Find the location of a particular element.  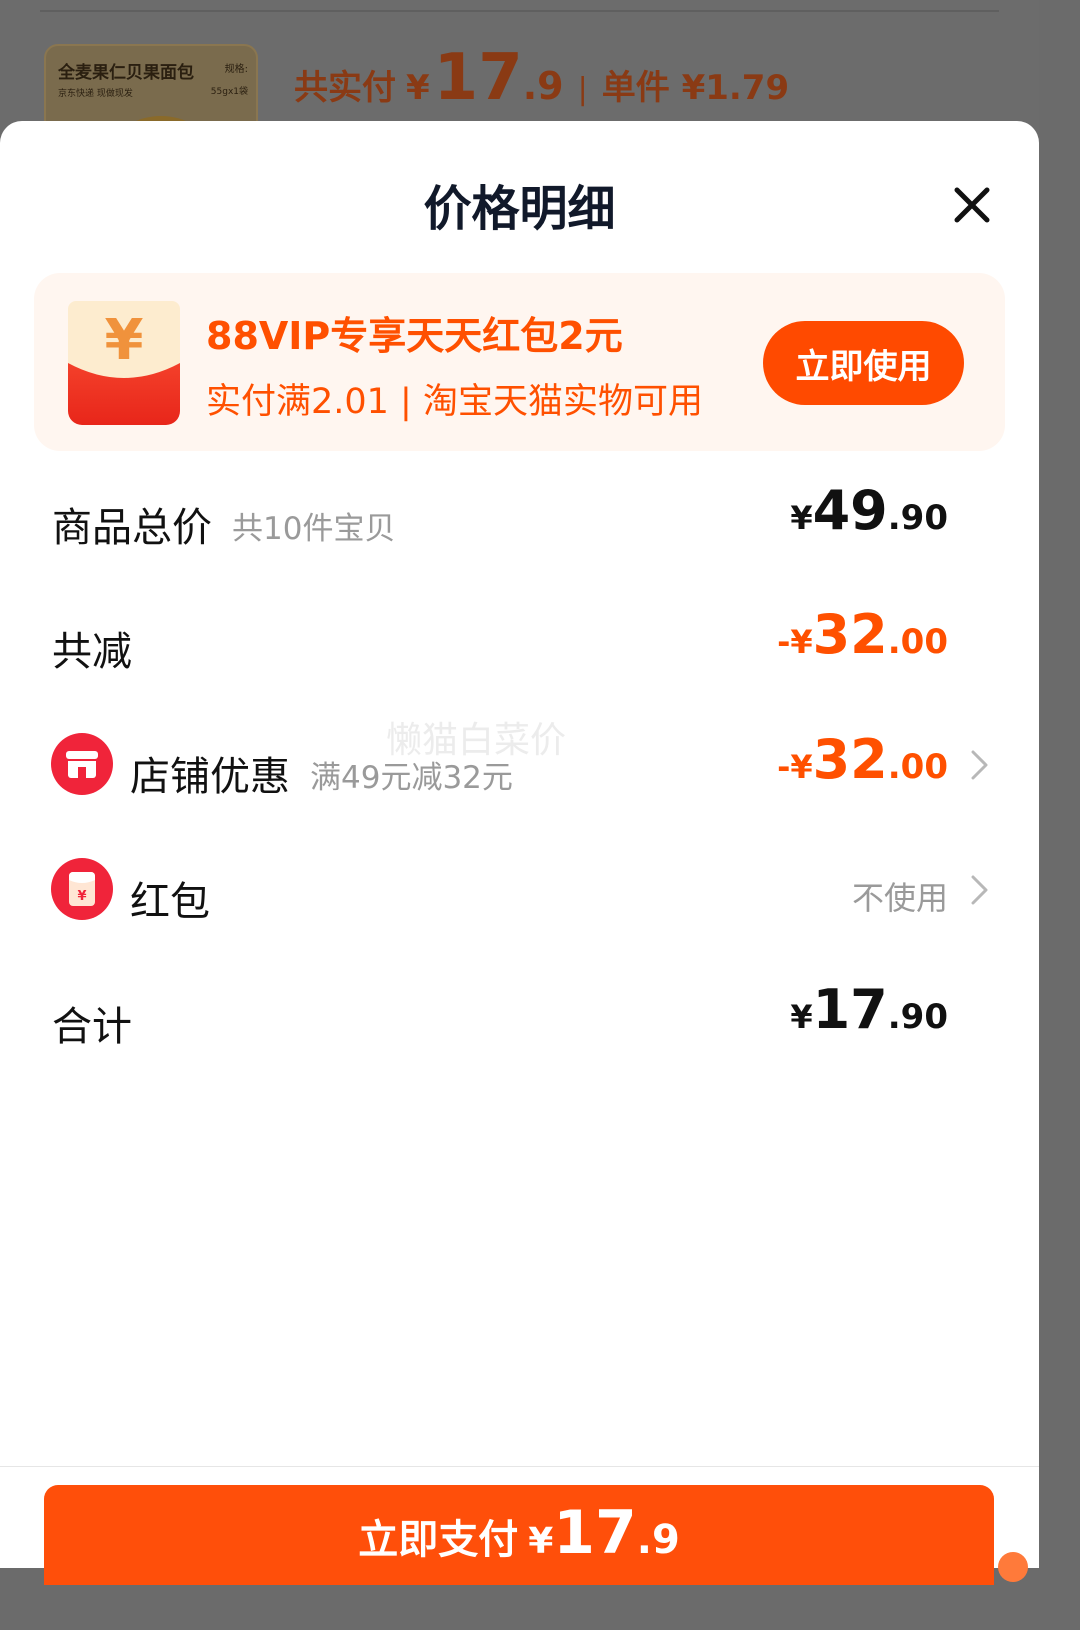

product-spec-label: 规格: is located at coordinates (236, 69).